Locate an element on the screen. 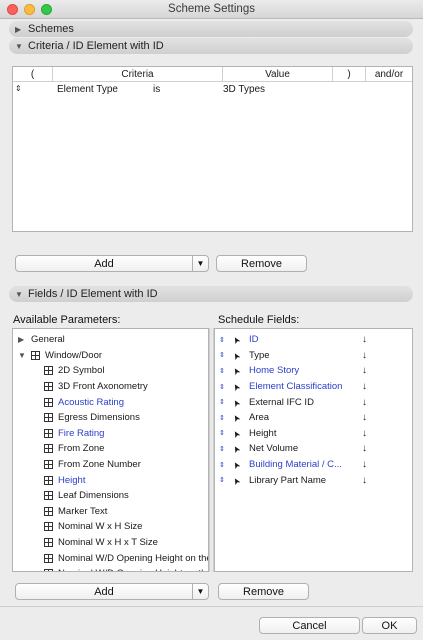 The image size is (423, 640). fields-remove-button: Remove is located at coordinates (263, 591).